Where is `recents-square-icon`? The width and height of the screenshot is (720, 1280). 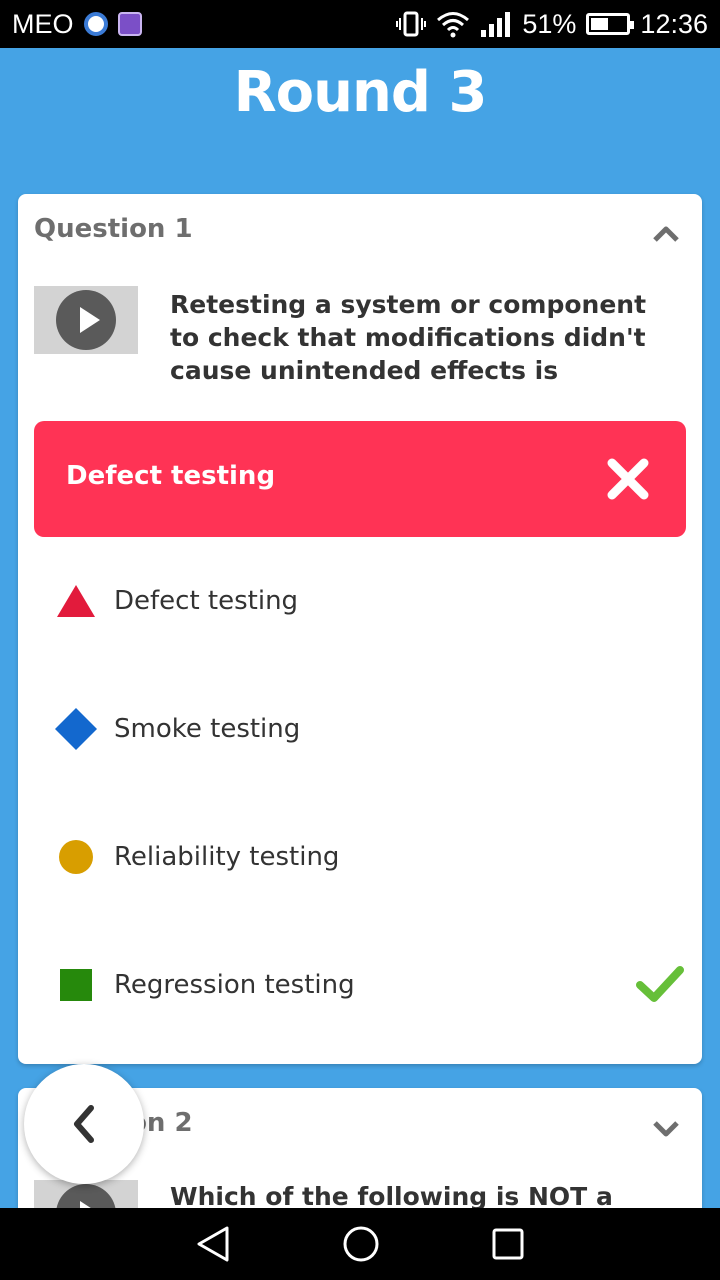 recents-square-icon is located at coordinates (508, 1244).